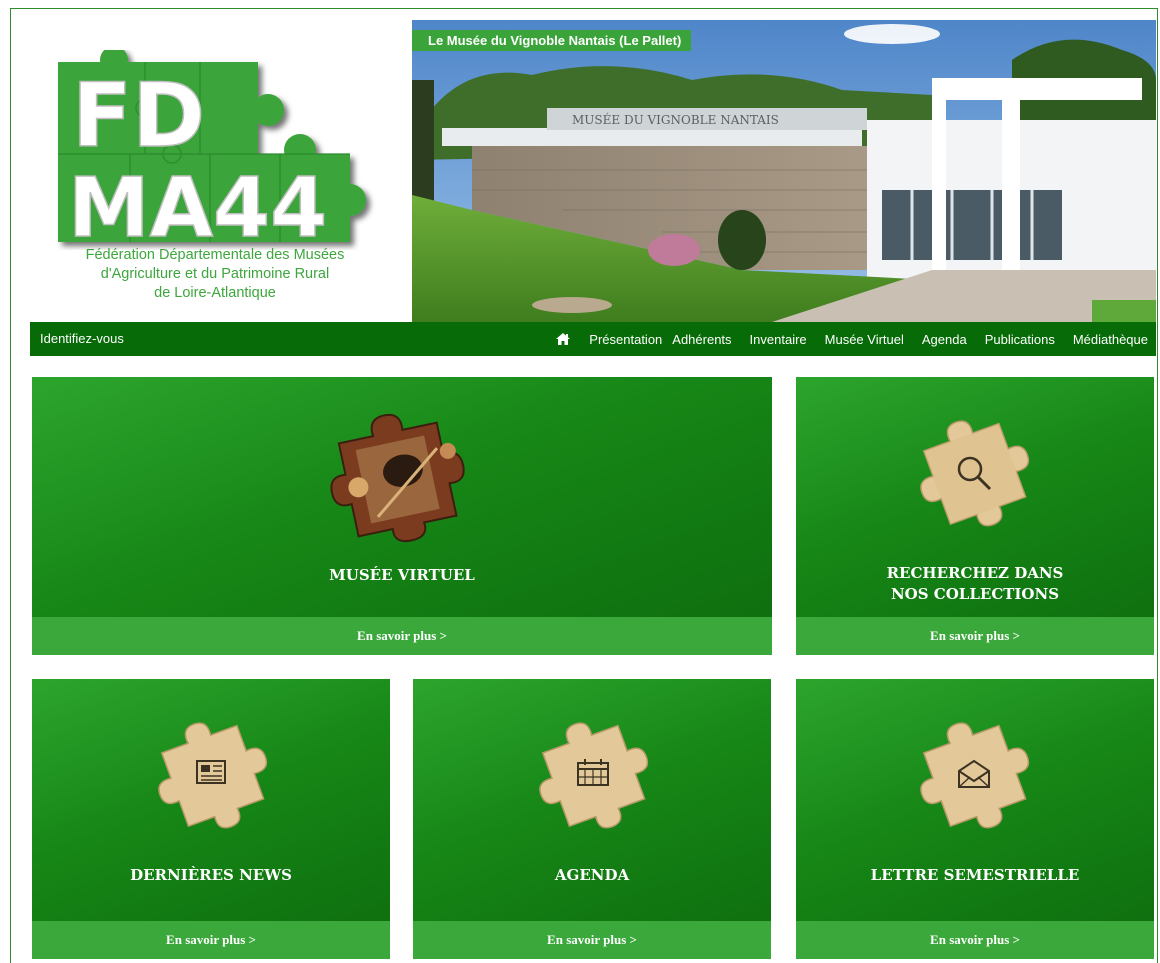  Describe the element at coordinates (552, 40) in the screenshot. I see `hero-caption: Le Musée du Vignoble Nantais (Le Pallet)` at that location.